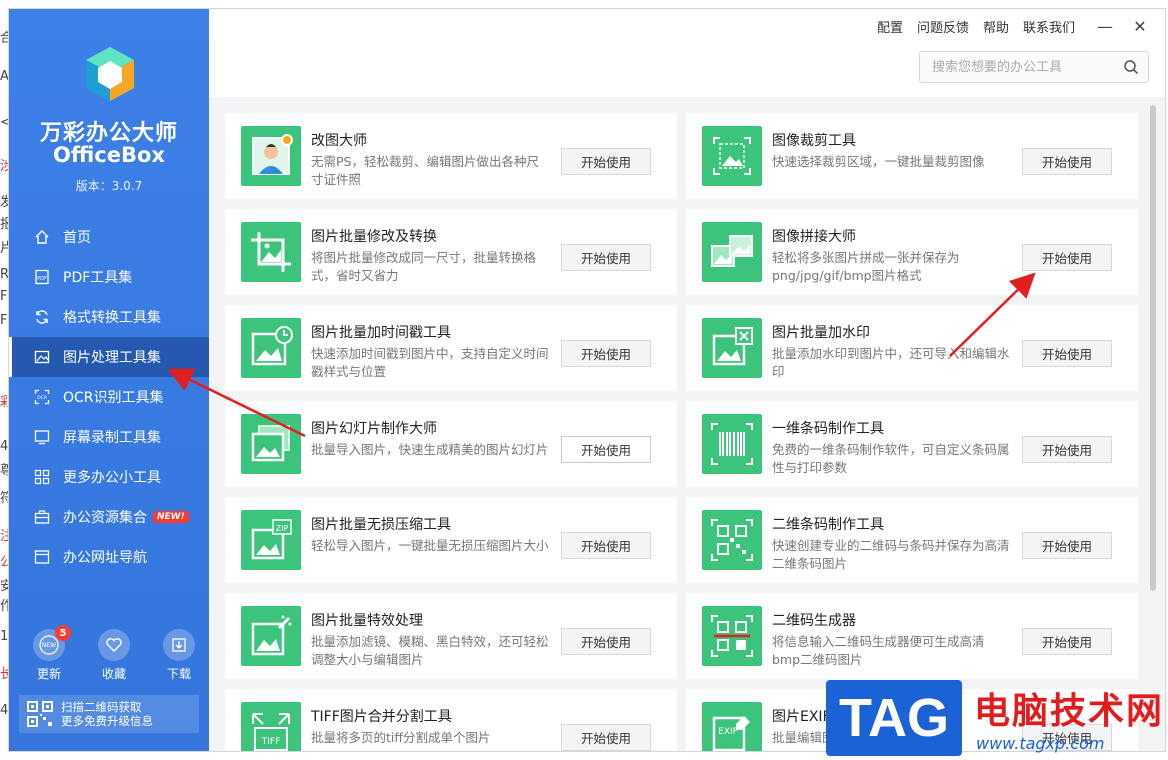 Image resolution: width=1168 pixels, height=760 pixels. What do you see at coordinates (912, 156) in the screenshot?
I see `tool-card-image-crop: 图像裁剪工具 快速选择裁剪区域，一键批量裁剪图像 开始使用` at bounding box center [912, 156].